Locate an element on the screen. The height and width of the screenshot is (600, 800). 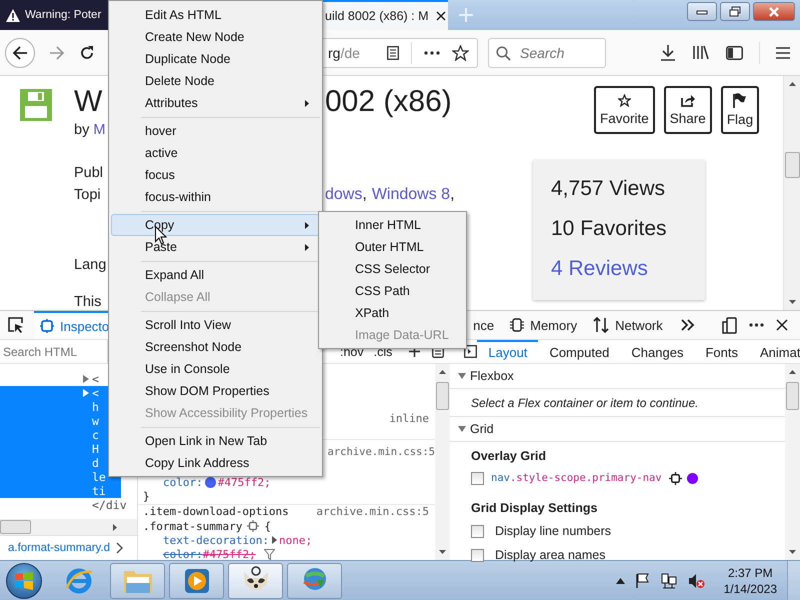
restore-button is located at coordinates (735, 11).